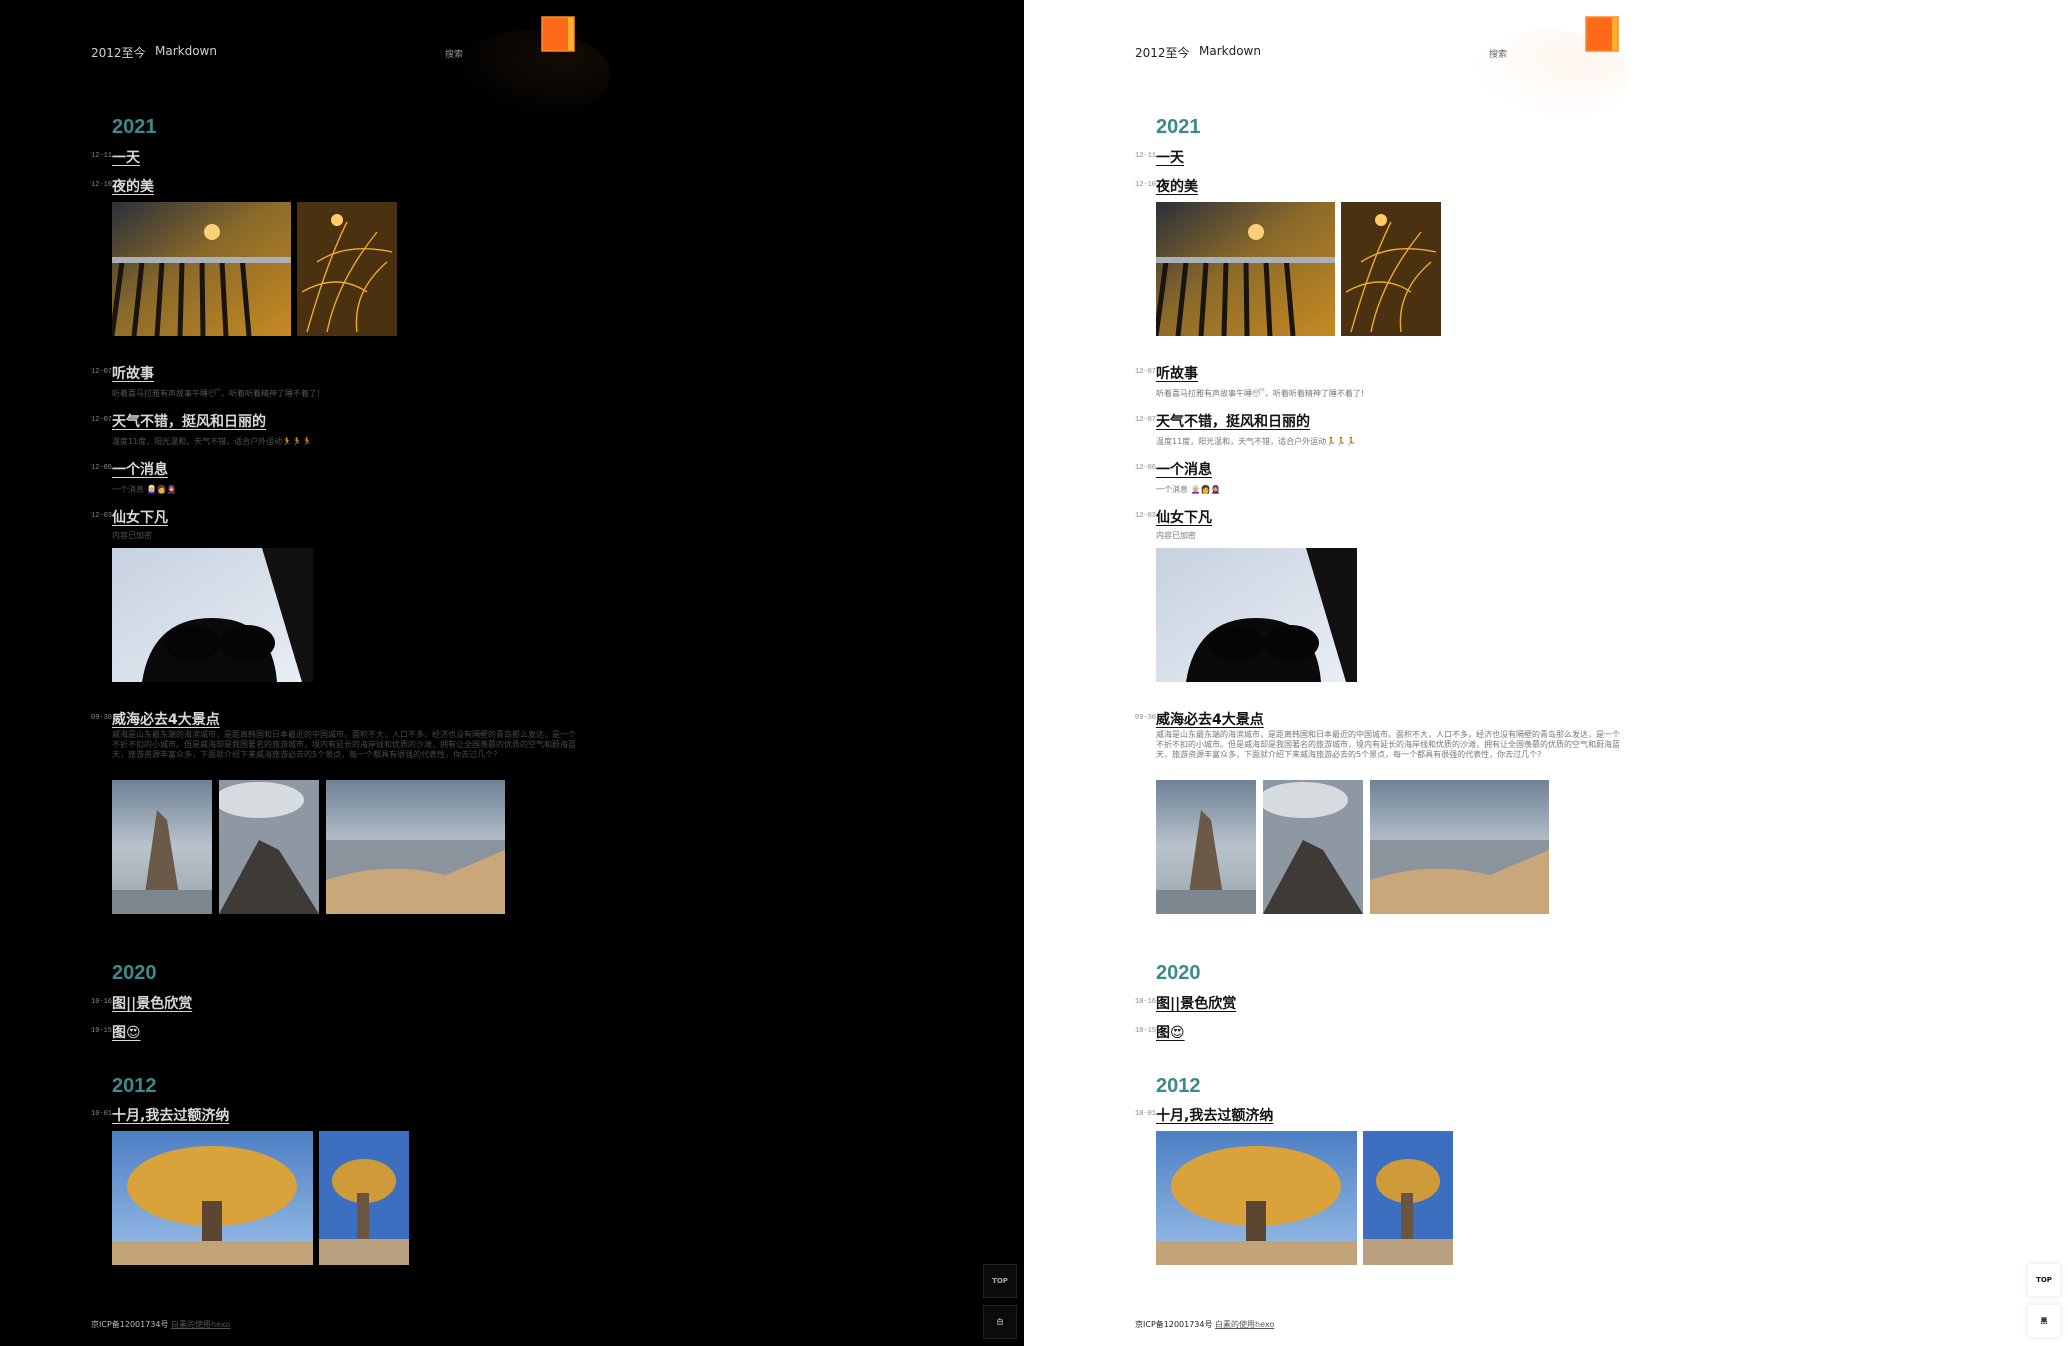 The height and width of the screenshot is (1346, 2068). I want to click on theme-toggle-button: 白, so click(1000, 1322).